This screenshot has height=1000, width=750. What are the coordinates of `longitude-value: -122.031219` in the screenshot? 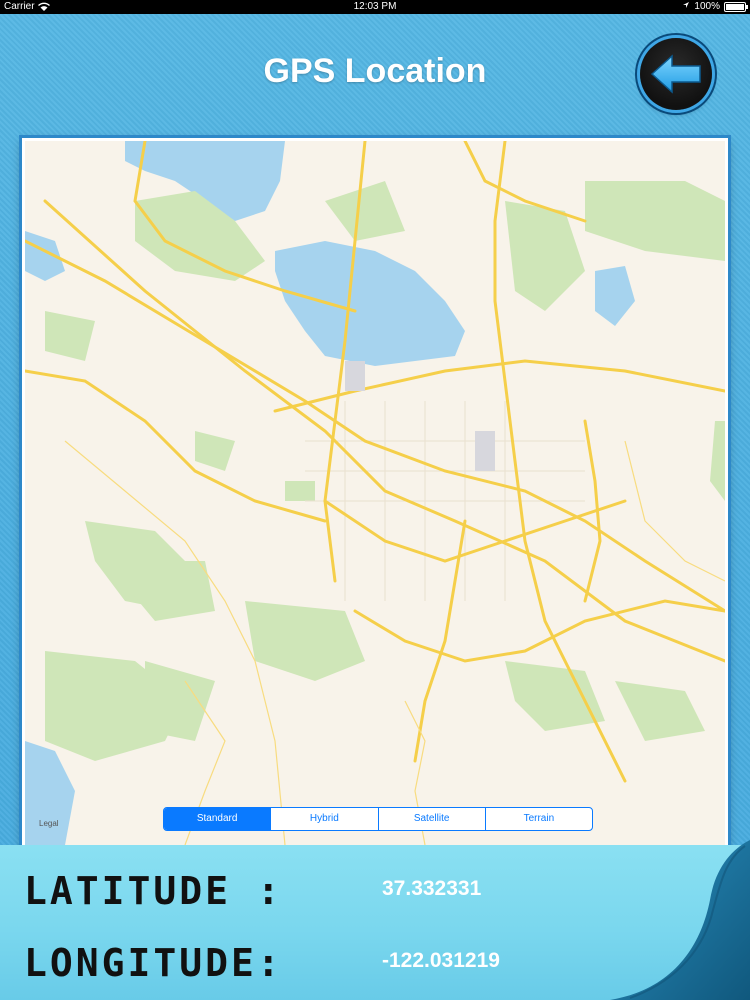 It's located at (441, 960).